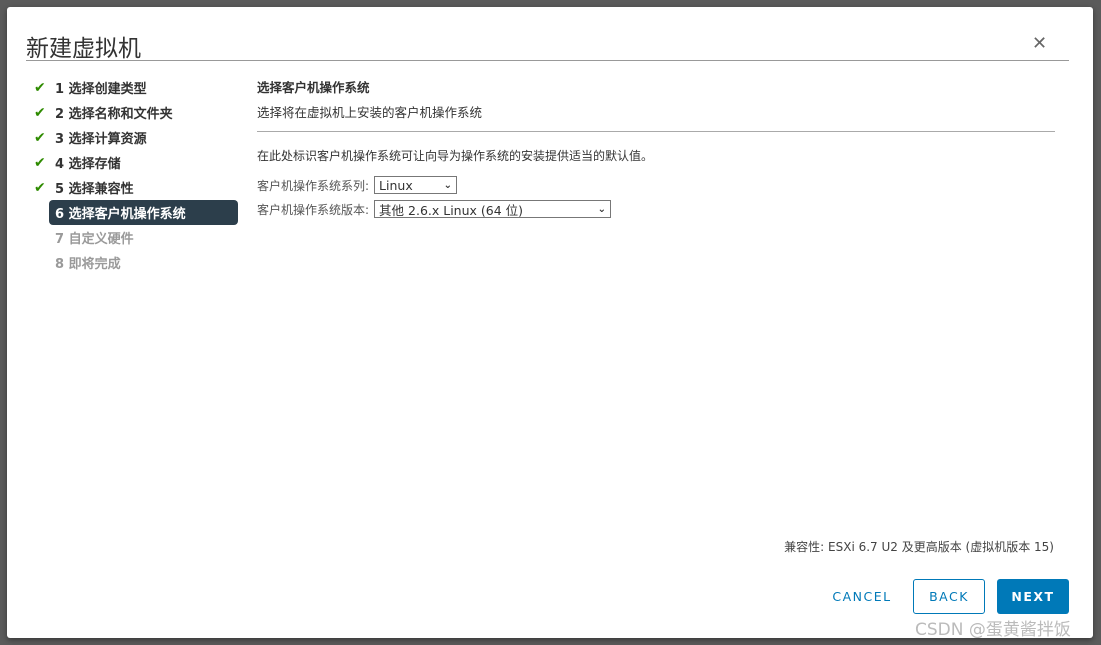 The width and height of the screenshot is (1101, 645). I want to click on step-4: ✔ 4 选择存储, so click(136, 162).